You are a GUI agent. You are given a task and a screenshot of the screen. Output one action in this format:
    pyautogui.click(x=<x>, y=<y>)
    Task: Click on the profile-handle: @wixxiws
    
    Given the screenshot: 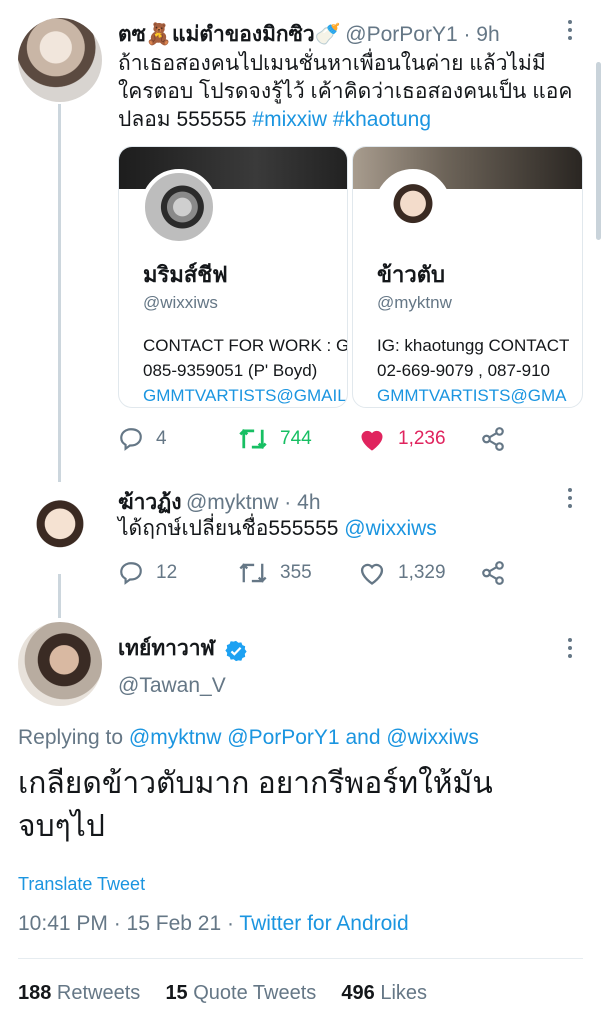 What is the action you would take?
    pyautogui.click(x=180, y=302)
    